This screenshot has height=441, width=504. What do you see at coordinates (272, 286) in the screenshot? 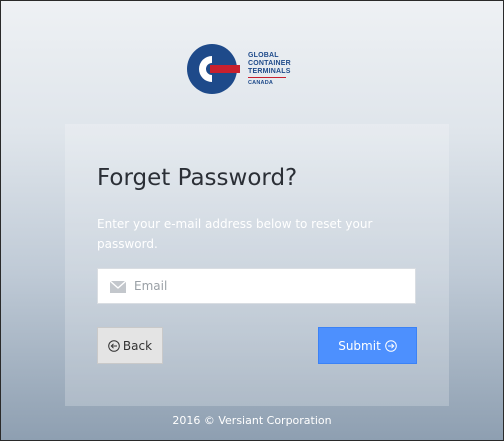
I see `email-input` at bounding box center [272, 286].